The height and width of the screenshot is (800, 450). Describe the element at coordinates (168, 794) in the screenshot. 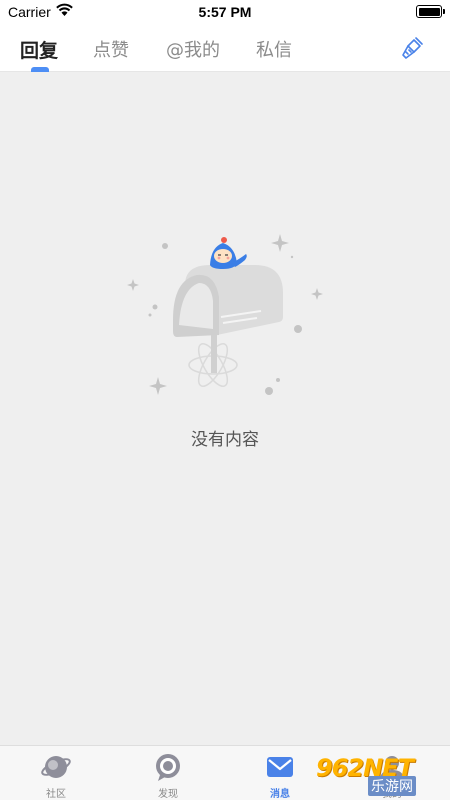

I see `tabbar-label-discover: 发现` at that location.